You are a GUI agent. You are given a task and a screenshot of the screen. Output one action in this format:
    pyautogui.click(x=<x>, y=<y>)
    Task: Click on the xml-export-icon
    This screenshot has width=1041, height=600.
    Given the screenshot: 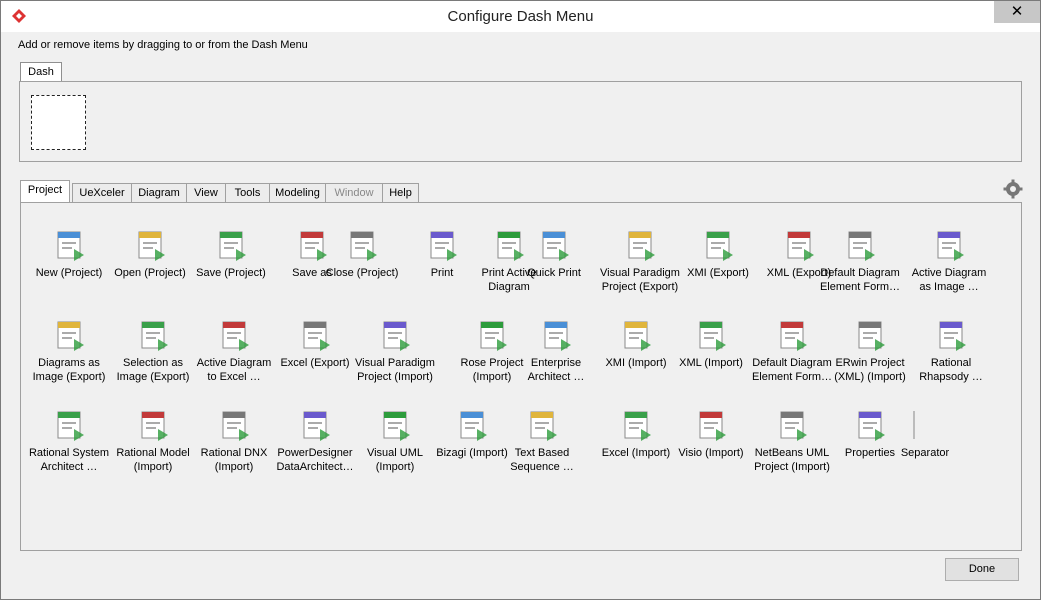 What is the action you would take?
    pyautogui.click(x=800, y=246)
    